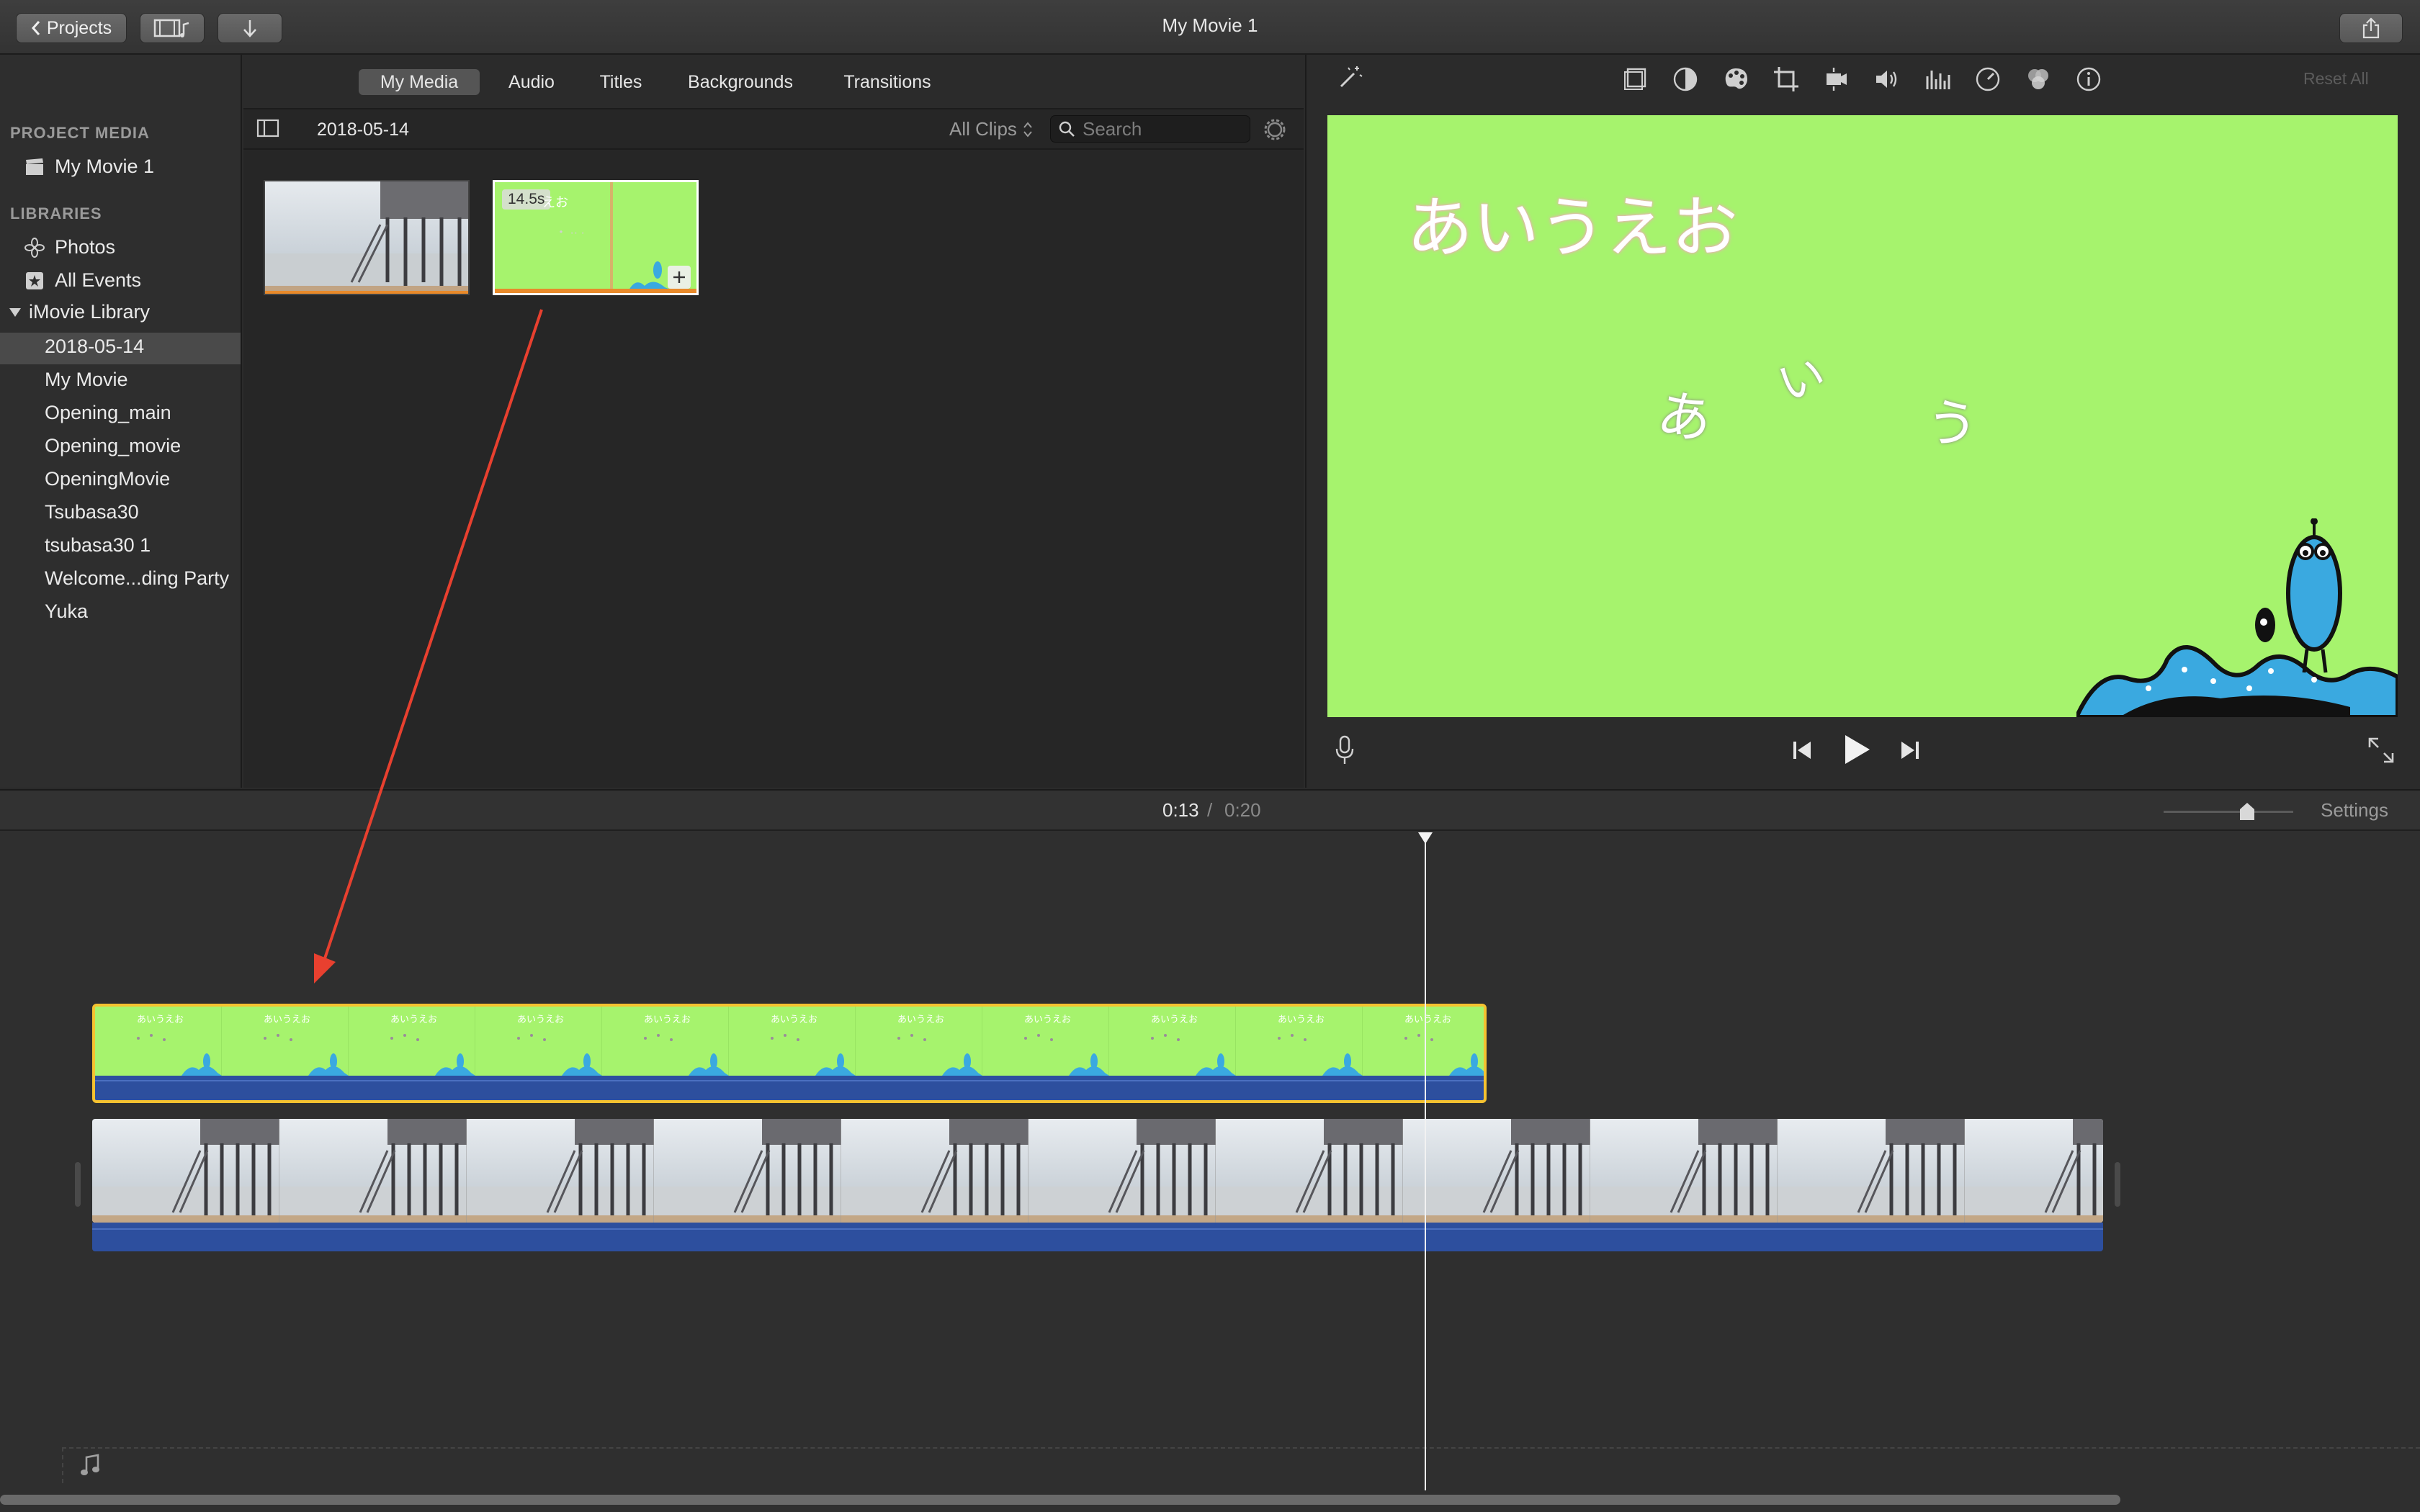 Image resolution: width=2420 pixels, height=1512 pixels. Describe the element at coordinates (419, 82) in the screenshot. I see `tab-my-media: My Media` at that location.